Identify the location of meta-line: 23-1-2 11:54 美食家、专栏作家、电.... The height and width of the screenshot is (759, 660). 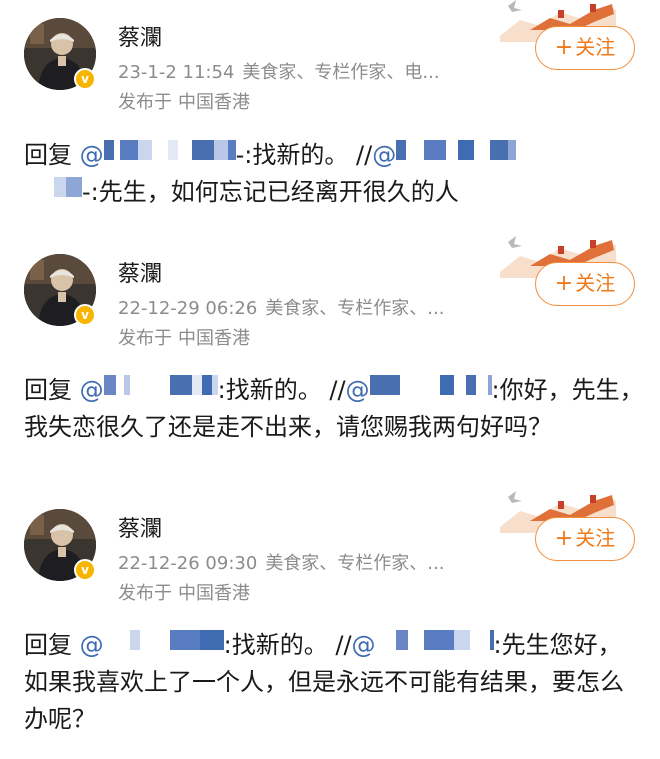
(279, 71).